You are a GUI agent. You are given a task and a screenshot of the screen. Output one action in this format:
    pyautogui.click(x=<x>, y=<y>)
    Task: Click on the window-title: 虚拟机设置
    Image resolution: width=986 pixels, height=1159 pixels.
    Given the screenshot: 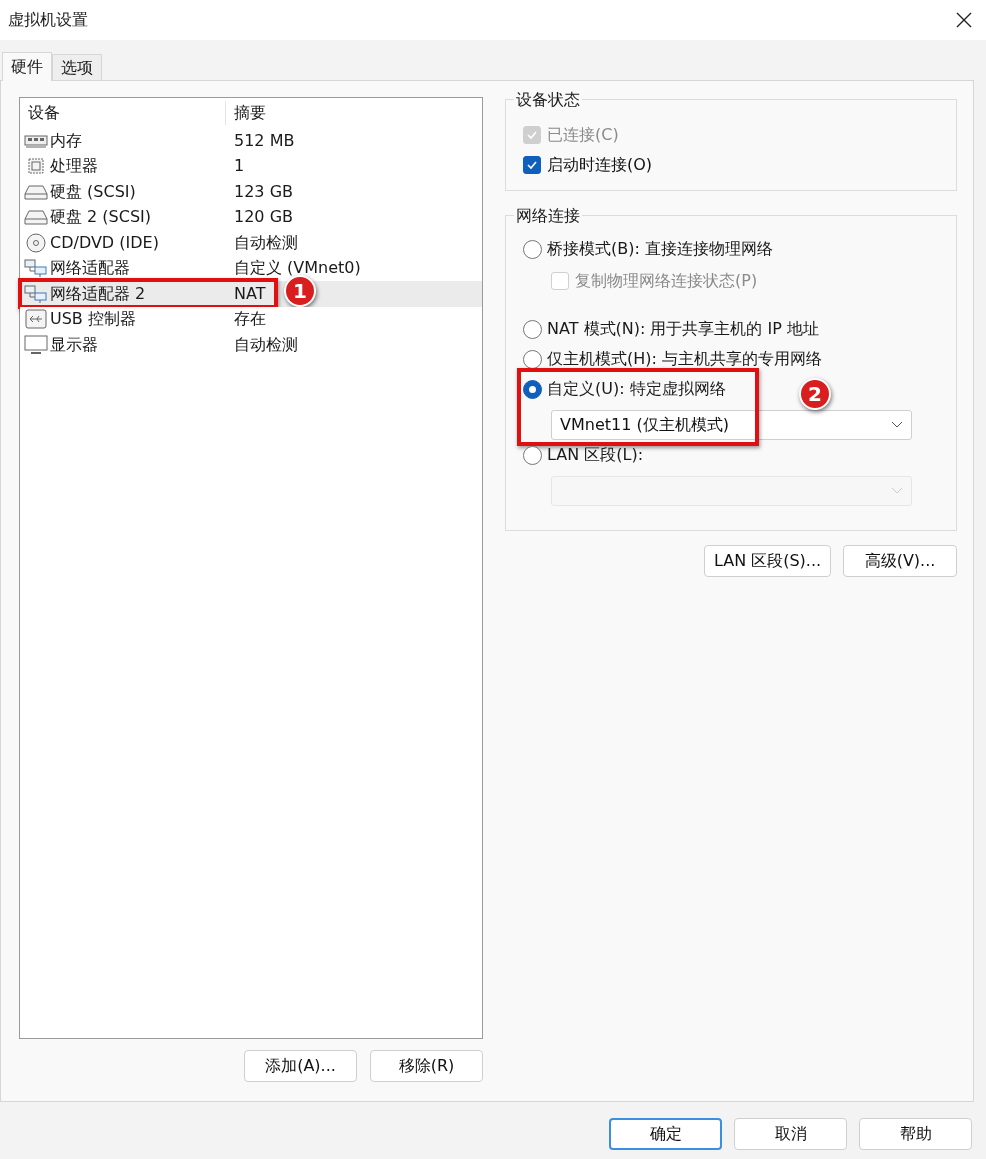 What is the action you would take?
    pyautogui.click(x=48, y=20)
    